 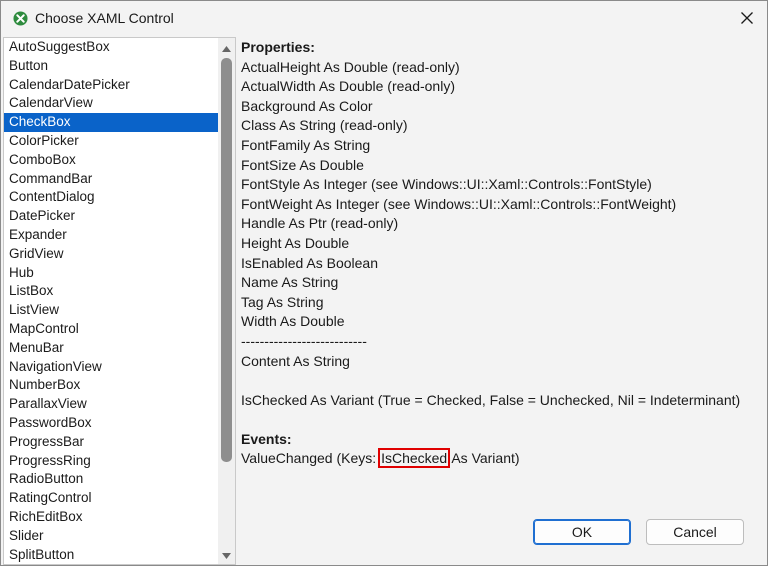 What do you see at coordinates (307, 105) in the screenshot?
I see `property-line: Background As Color` at bounding box center [307, 105].